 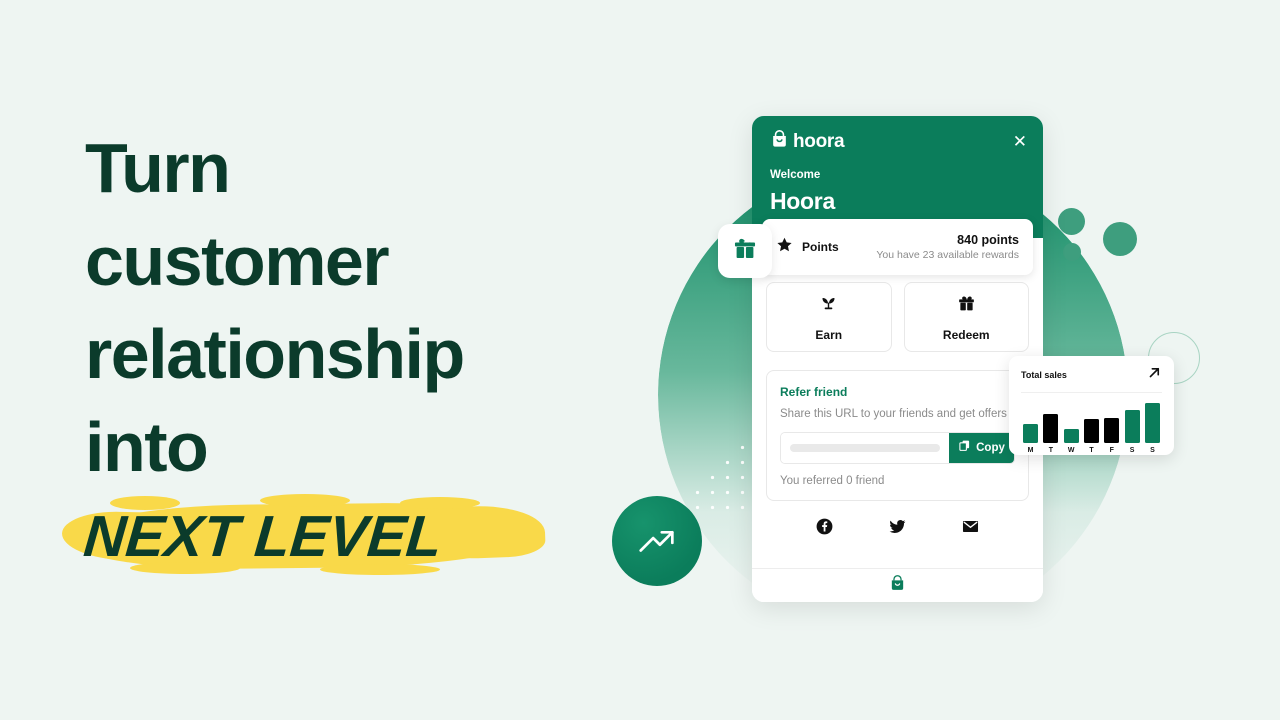 What do you see at coordinates (970, 529) in the screenshot?
I see `email-icon` at bounding box center [970, 529].